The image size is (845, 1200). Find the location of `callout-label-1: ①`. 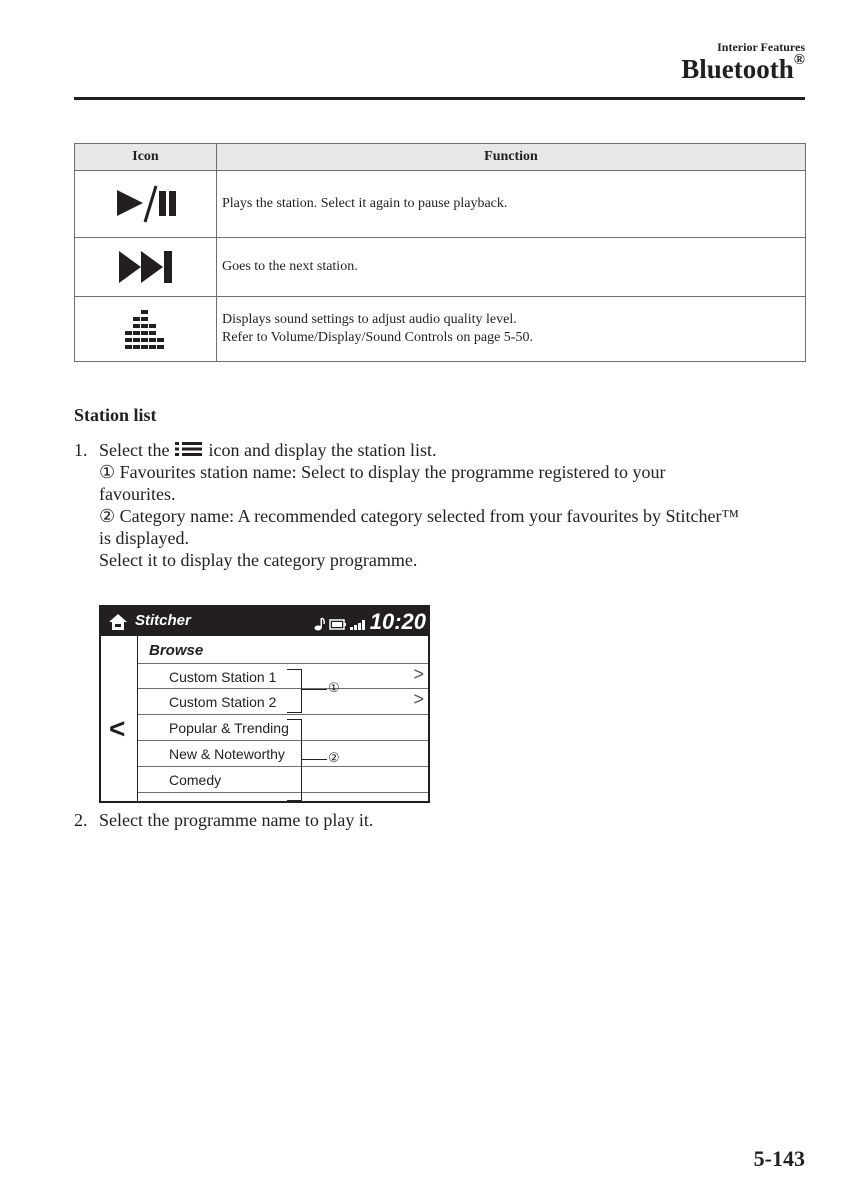

callout-label-1: ① is located at coordinates (334, 687).